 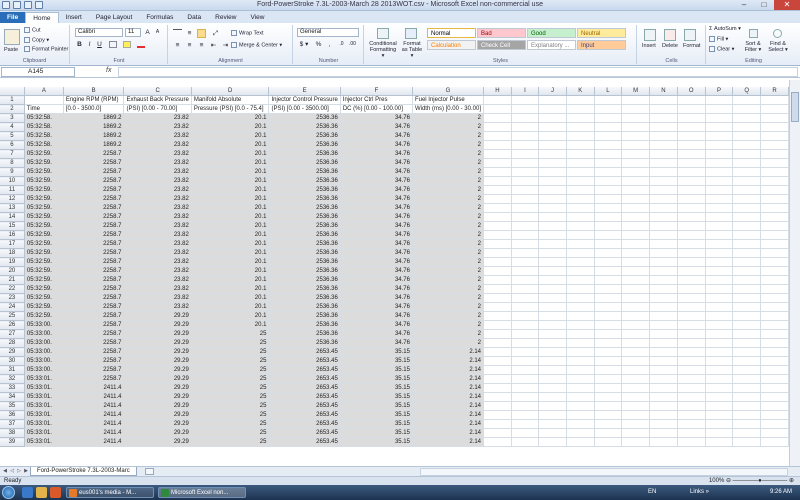 What do you see at coordinates (304, 442) in the screenshot?
I see `cell: 2653.45` at bounding box center [304, 442].